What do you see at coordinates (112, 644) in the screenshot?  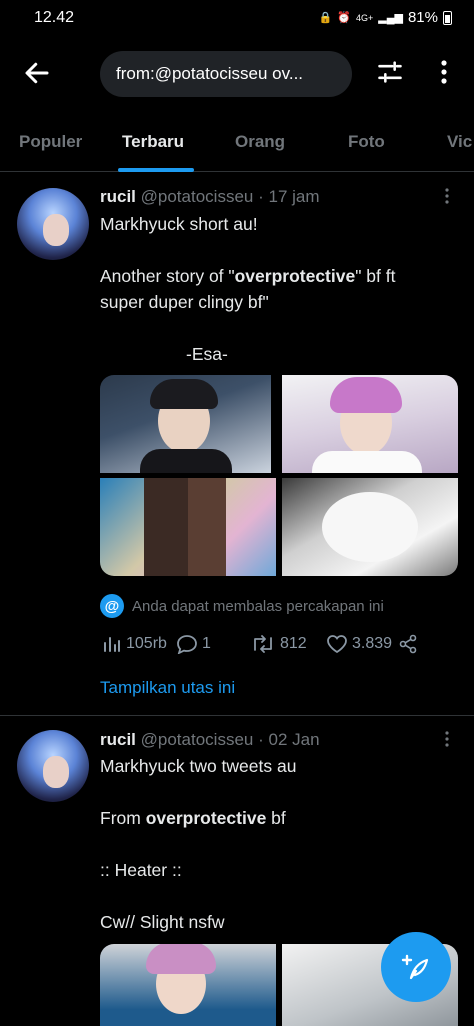 I see `views-icon` at bounding box center [112, 644].